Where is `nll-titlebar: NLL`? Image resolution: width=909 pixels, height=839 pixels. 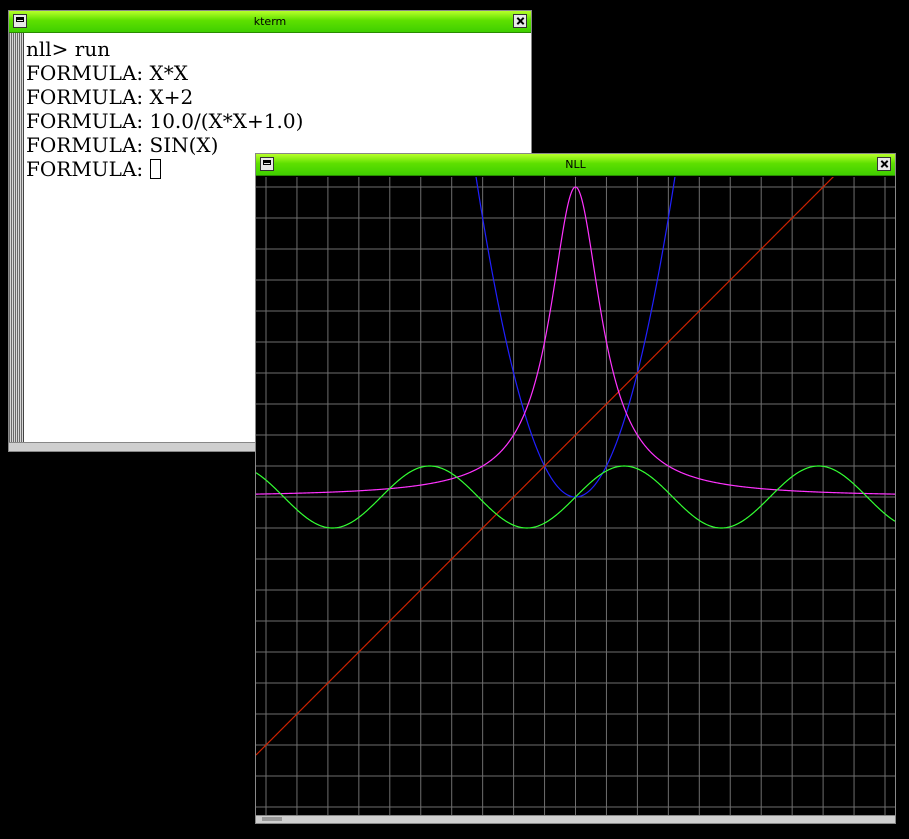
nll-titlebar: NLL is located at coordinates (575, 165).